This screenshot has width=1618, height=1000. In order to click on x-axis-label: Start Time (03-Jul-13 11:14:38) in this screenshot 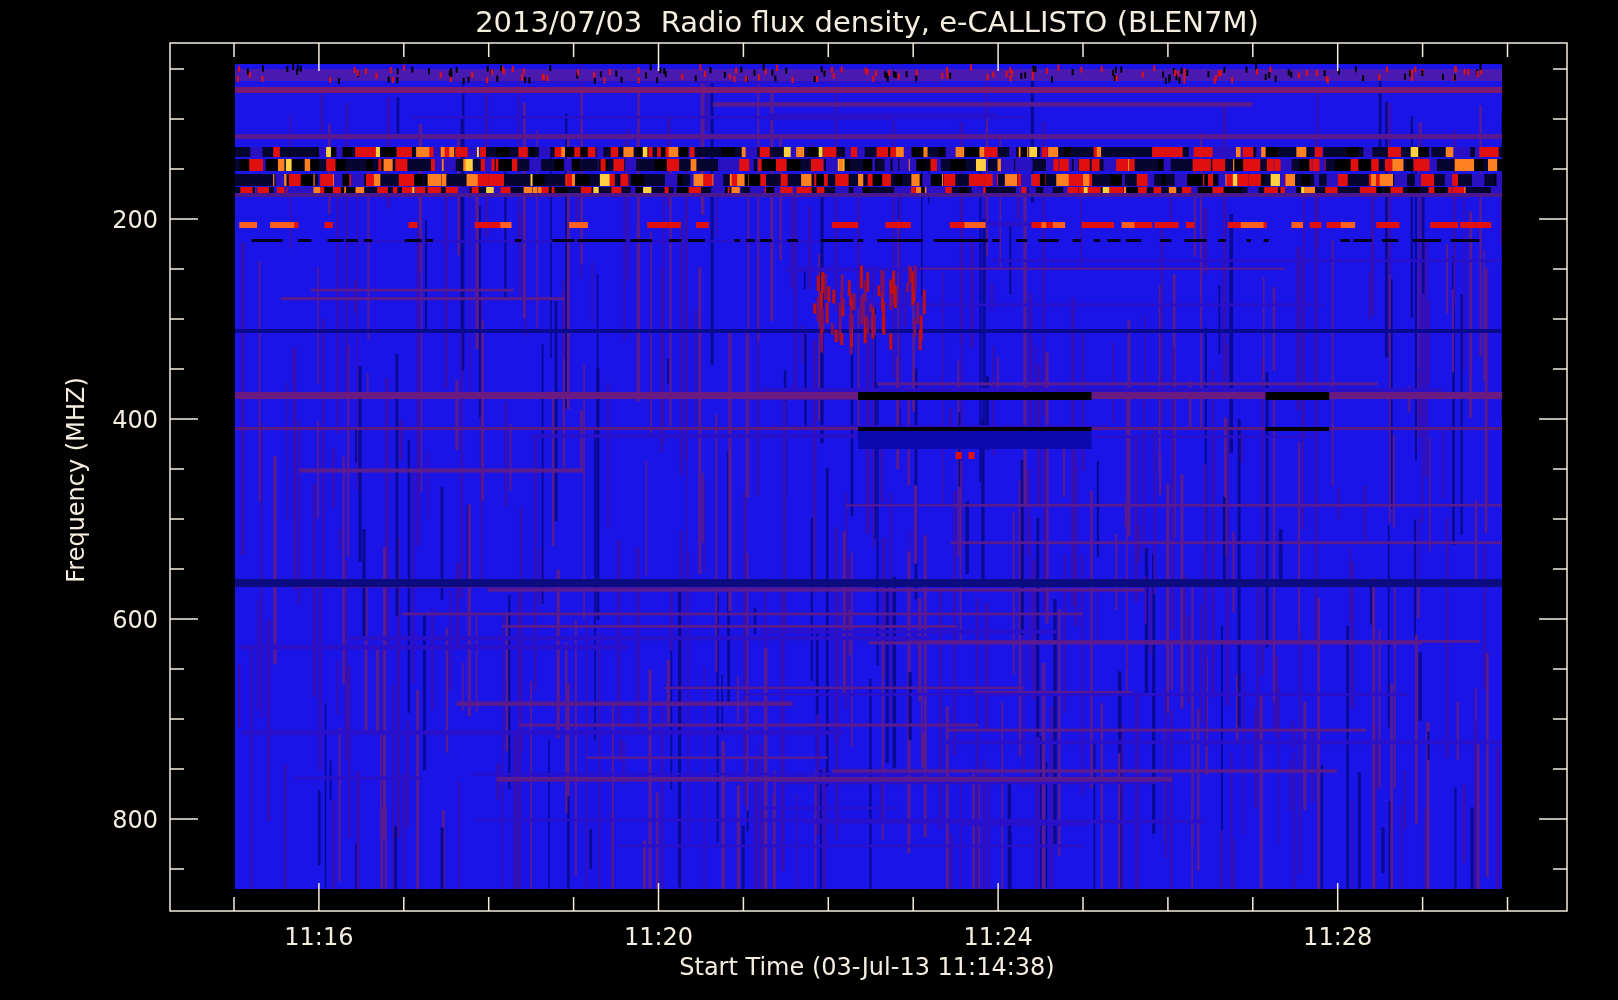, I will do `click(867, 967)`.